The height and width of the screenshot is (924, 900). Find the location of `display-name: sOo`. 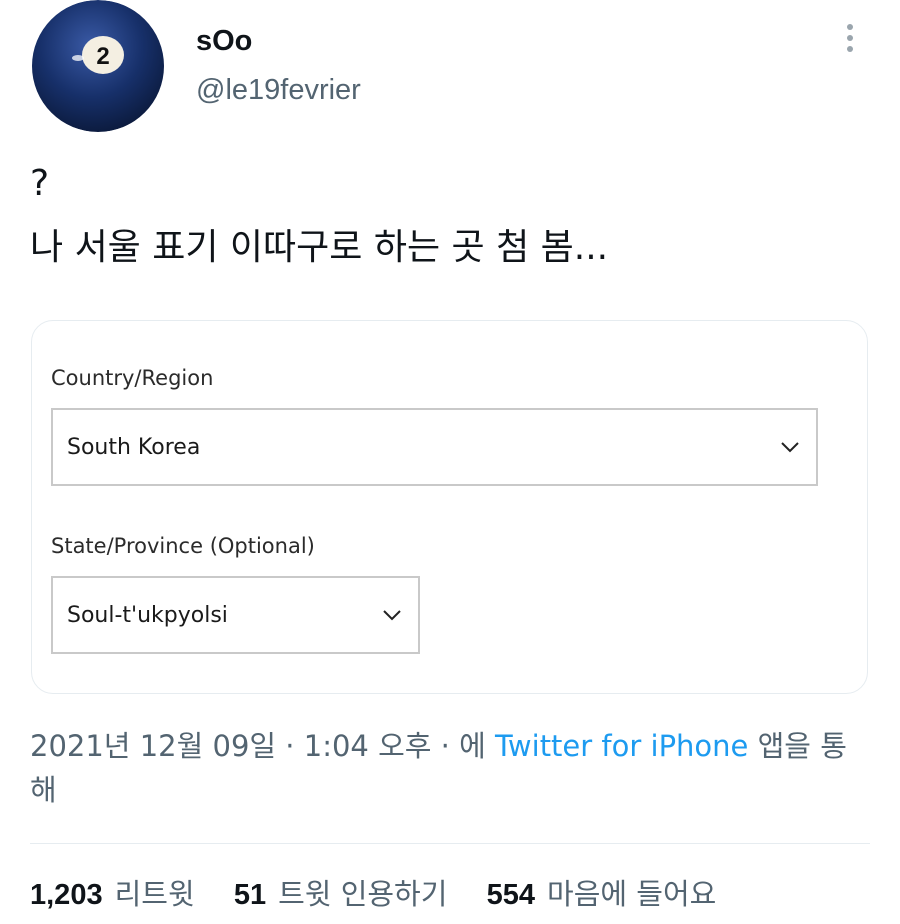

display-name: sOo is located at coordinates (224, 41).